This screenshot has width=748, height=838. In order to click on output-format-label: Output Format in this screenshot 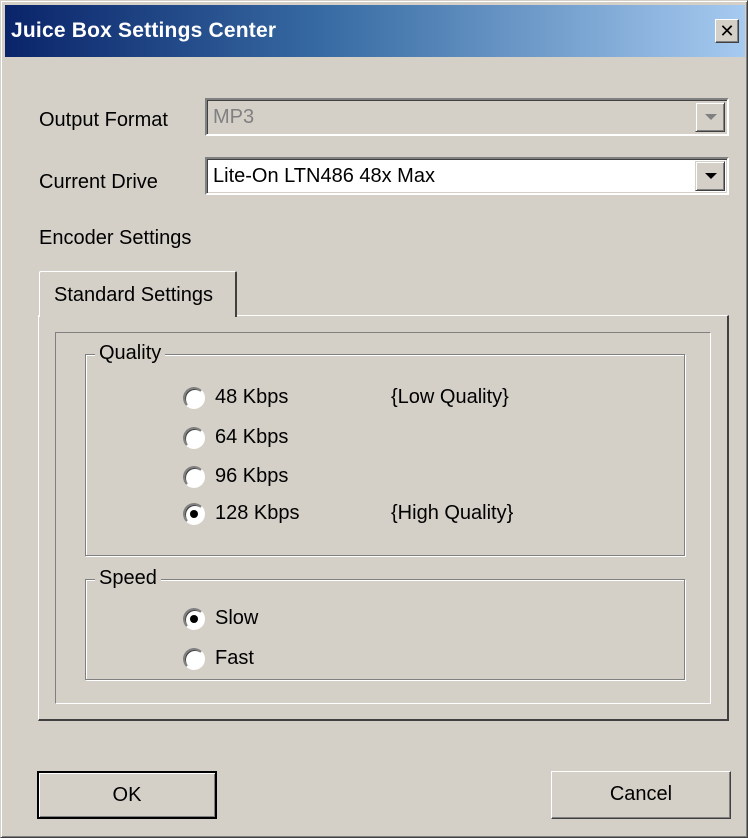, I will do `click(103, 120)`.